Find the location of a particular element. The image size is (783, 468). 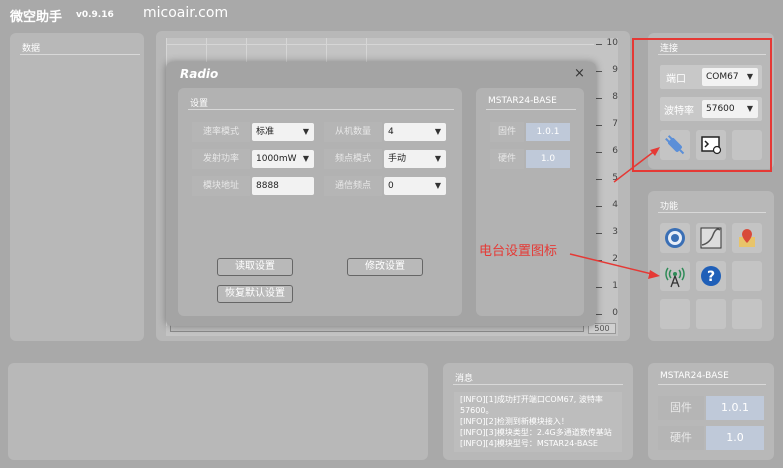

log-line: 57600。 is located at coordinates (477, 410).